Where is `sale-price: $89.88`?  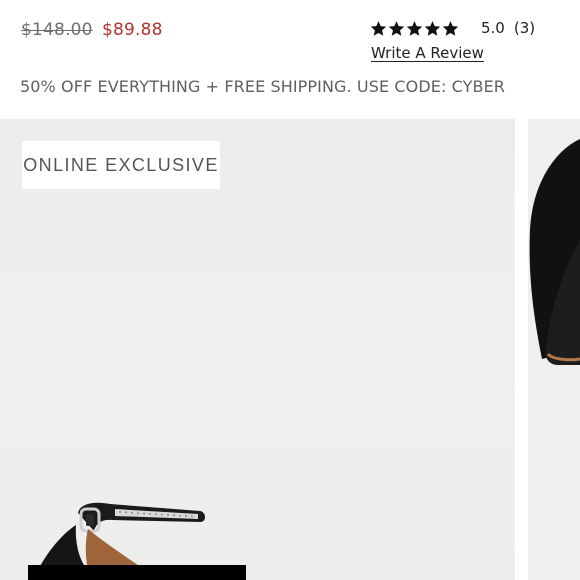 sale-price: $89.88 is located at coordinates (132, 30).